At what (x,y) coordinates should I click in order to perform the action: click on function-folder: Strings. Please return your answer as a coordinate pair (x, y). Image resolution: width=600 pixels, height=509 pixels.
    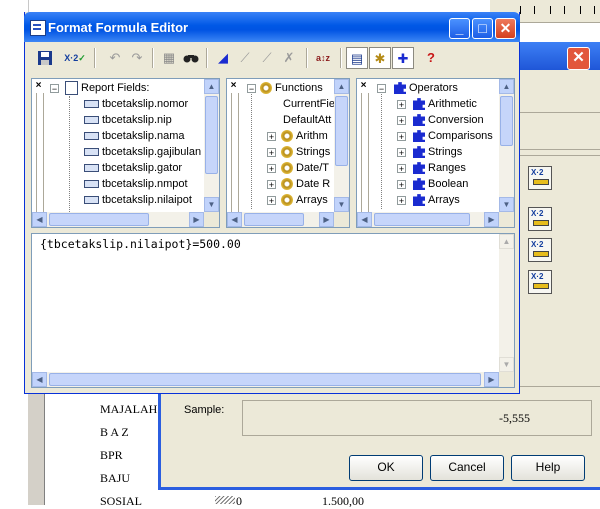
    Looking at the image, I should click on (305, 152).